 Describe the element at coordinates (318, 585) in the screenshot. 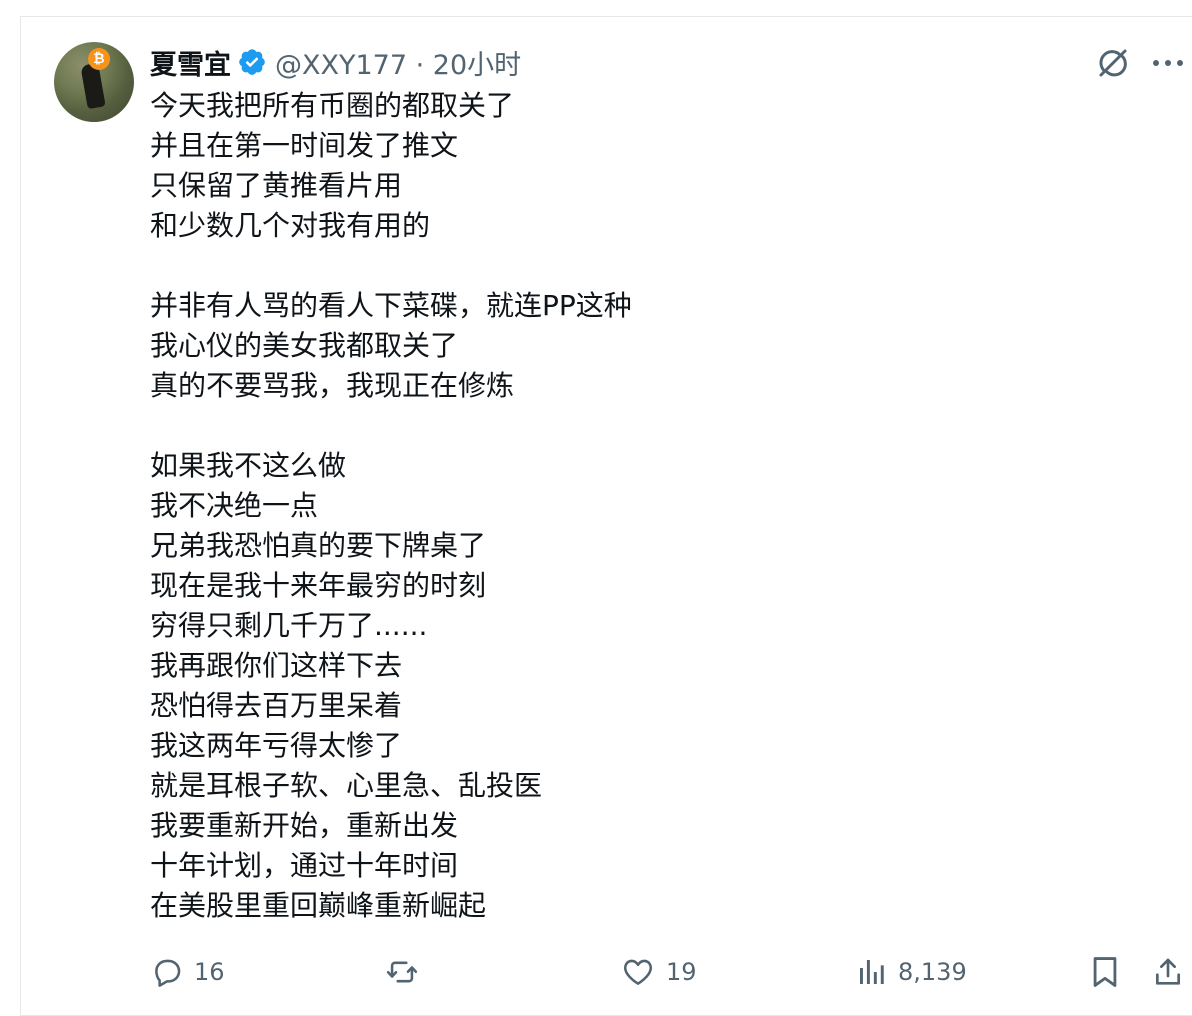

I see `tweet-line: 现在是我十来年最穷的时刻` at that location.